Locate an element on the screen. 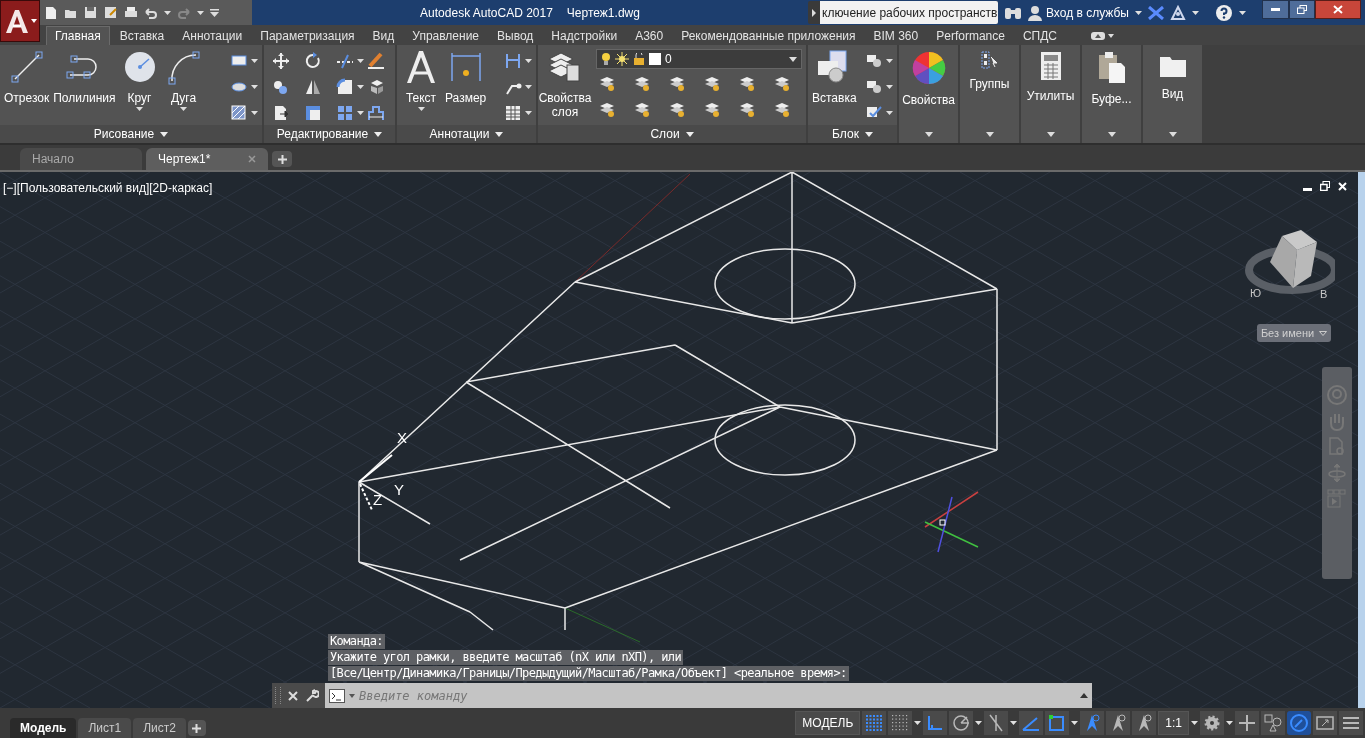 The width and height of the screenshot is (1365, 738). stretch-icon is located at coordinates (281, 113).